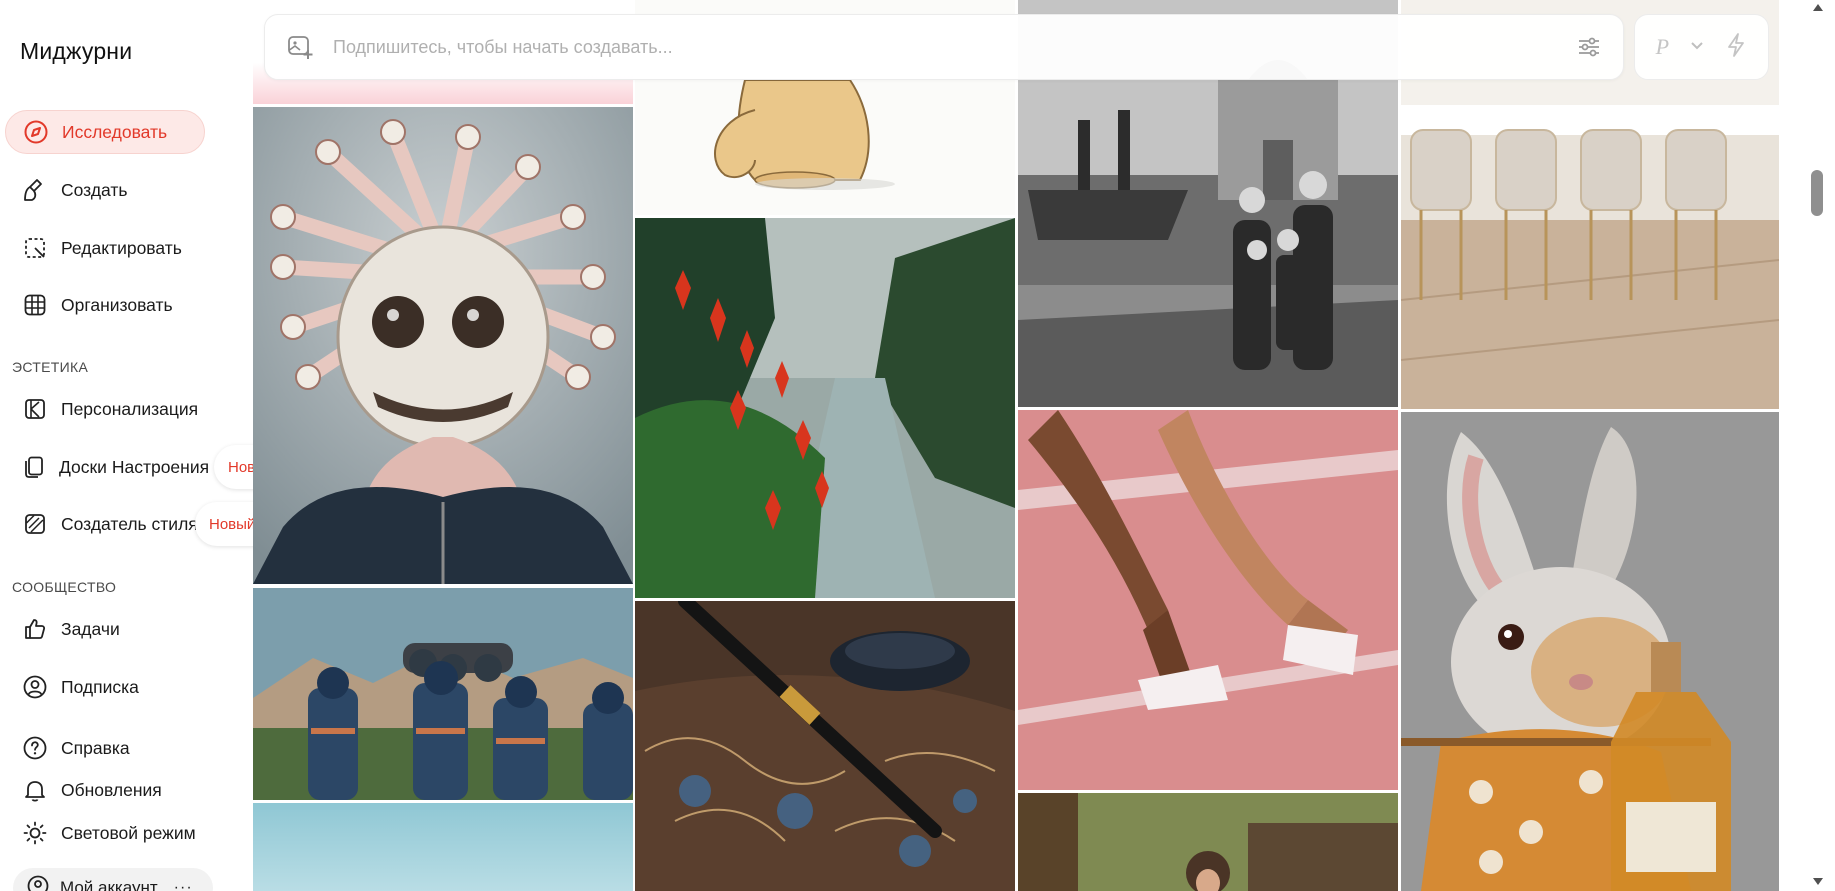 The image size is (1835, 891). Describe the element at coordinates (443, 345) in the screenshot. I see `gallery-image-alien-creature` at that location.